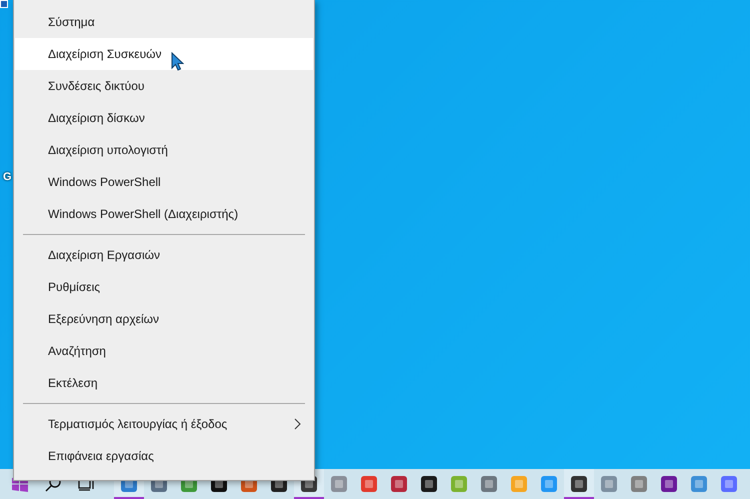  Describe the element at coordinates (164, 150) in the screenshot. I see `menu-item: Διαχείριση υπολογιστή` at that location.